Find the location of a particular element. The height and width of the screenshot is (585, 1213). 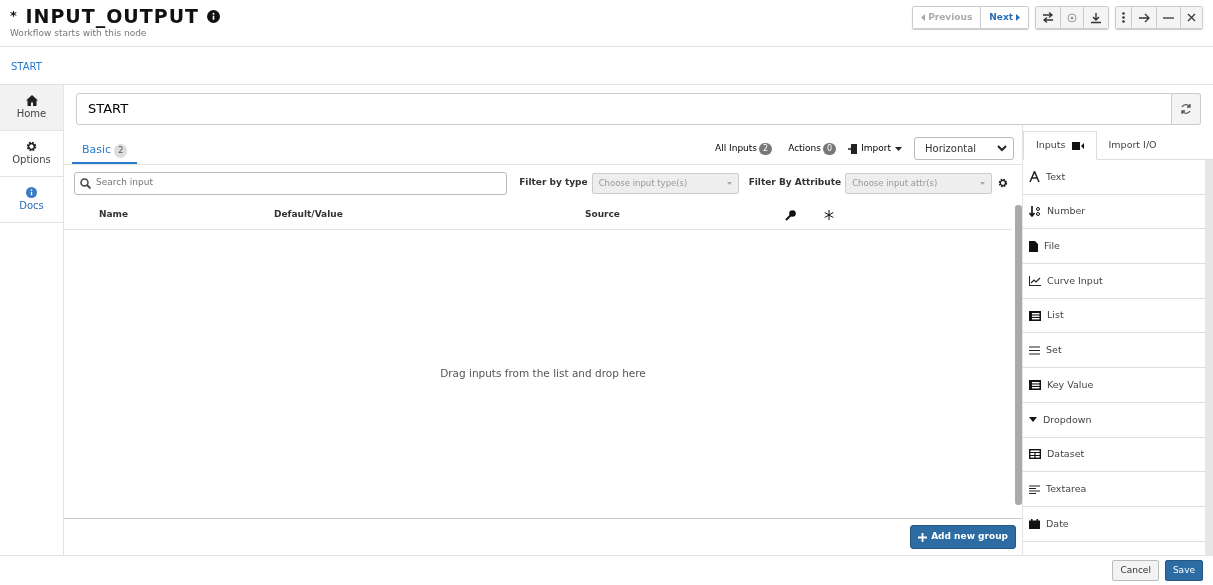

close-button is located at coordinates (1191, 17).